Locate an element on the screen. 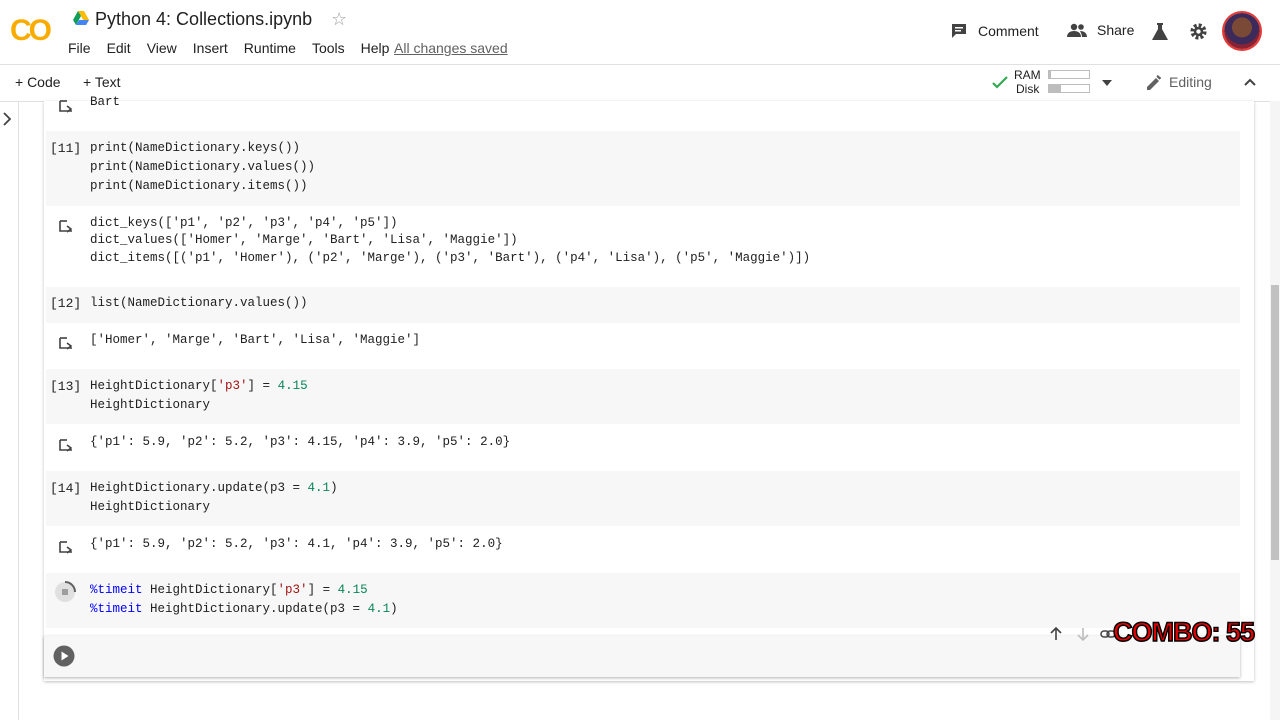 The height and width of the screenshot is (720, 1280). ram-label: RAM is located at coordinates (1027, 75).